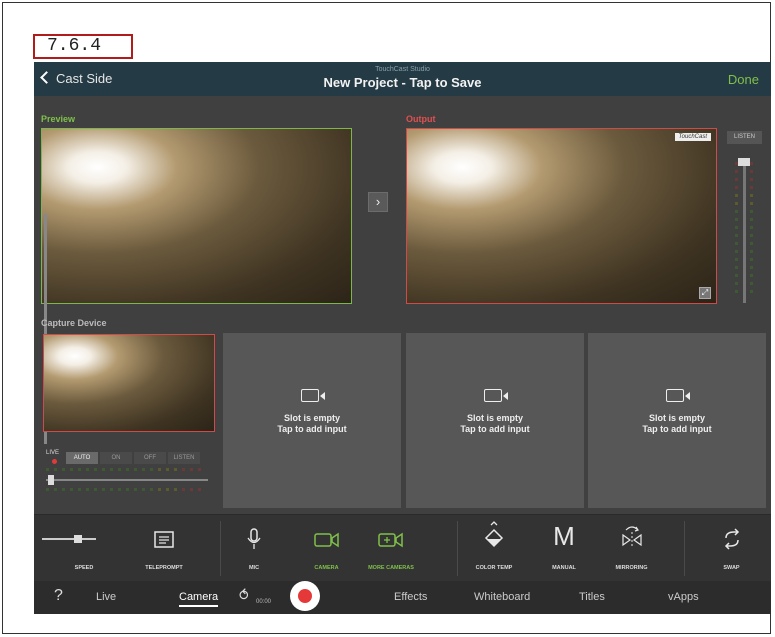 This screenshot has width=775, height=637. What do you see at coordinates (390, 540) in the screenshot?
I see `add-camera-icon` at bounding box center [390, 540].